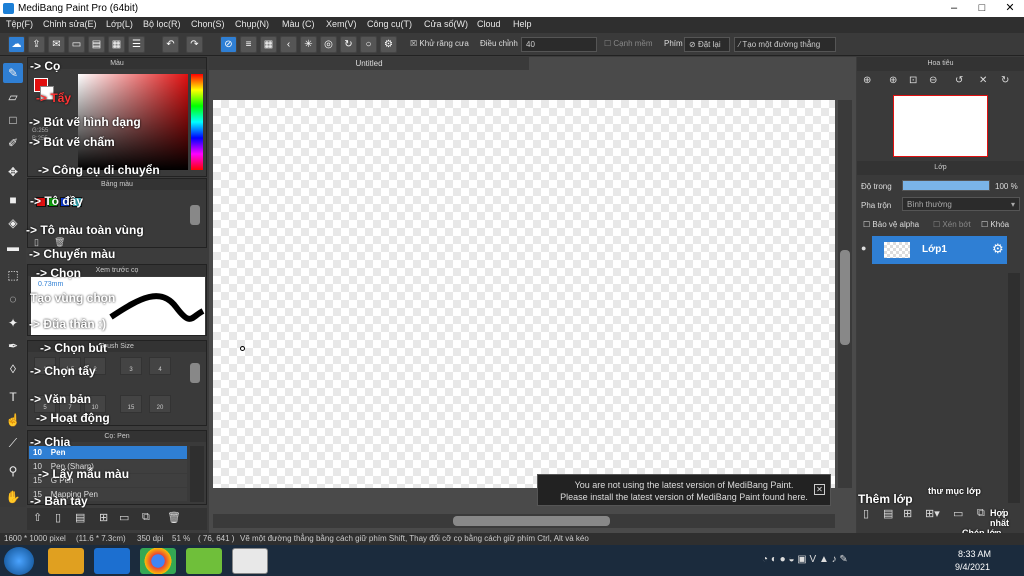 The image size is (1024, 576). Describe the element at coordinates (13, 120) in the screenshot. I see `shape-tool-icon: □` at that location.